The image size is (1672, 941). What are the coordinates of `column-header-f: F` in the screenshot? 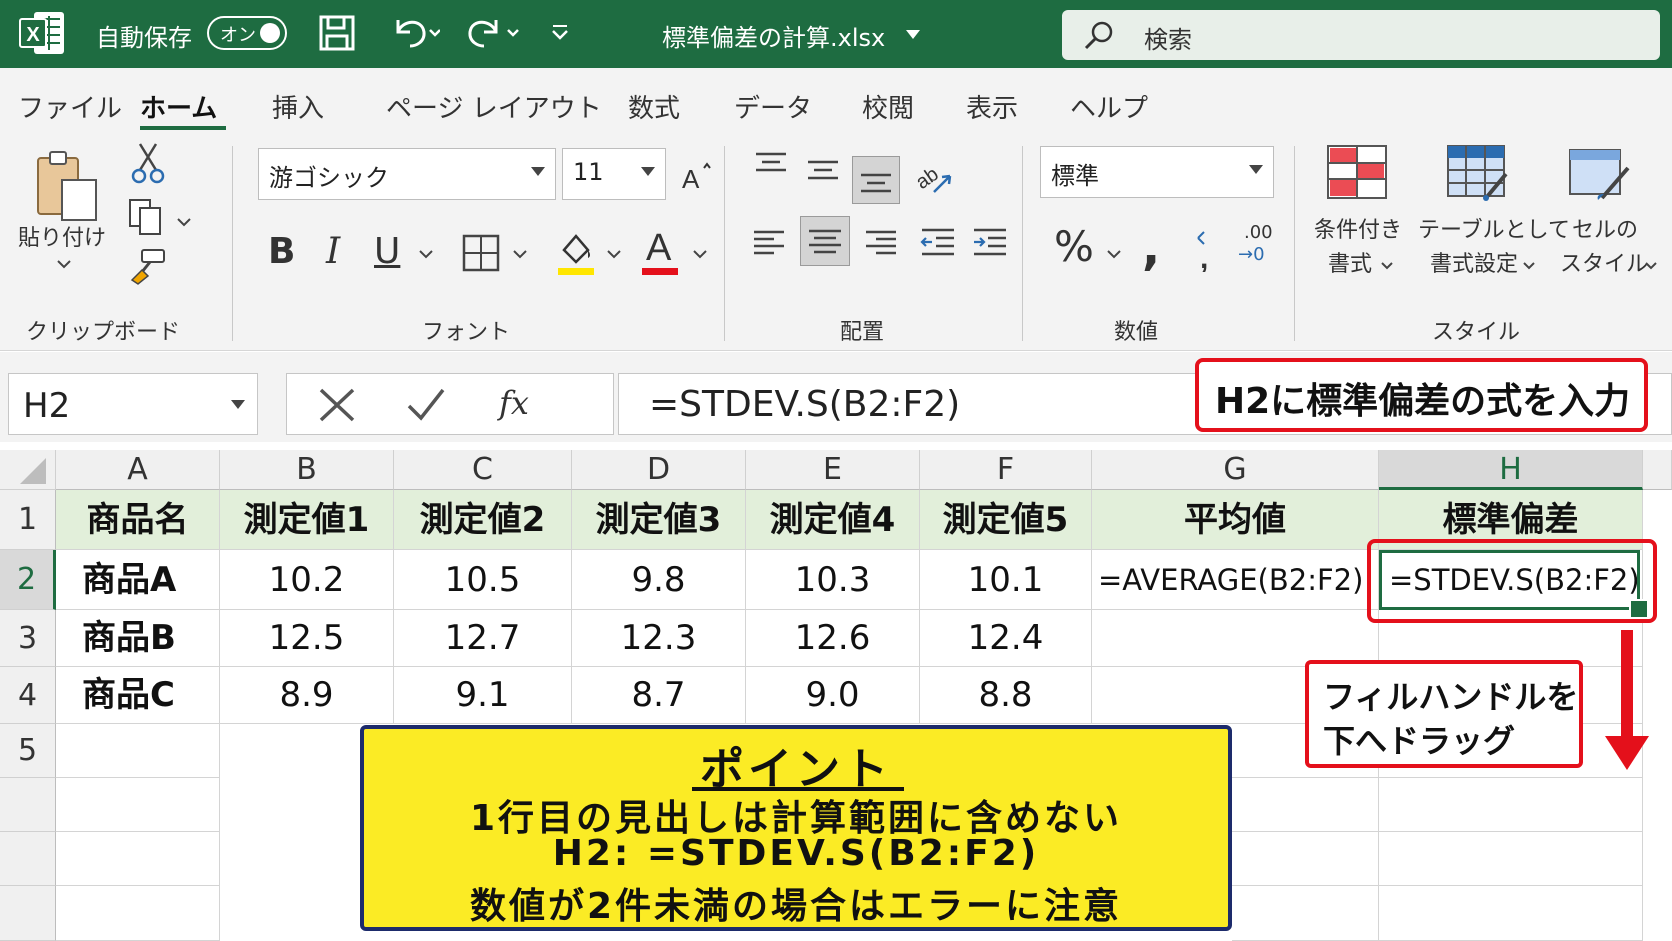 It's located at (1006, 470).